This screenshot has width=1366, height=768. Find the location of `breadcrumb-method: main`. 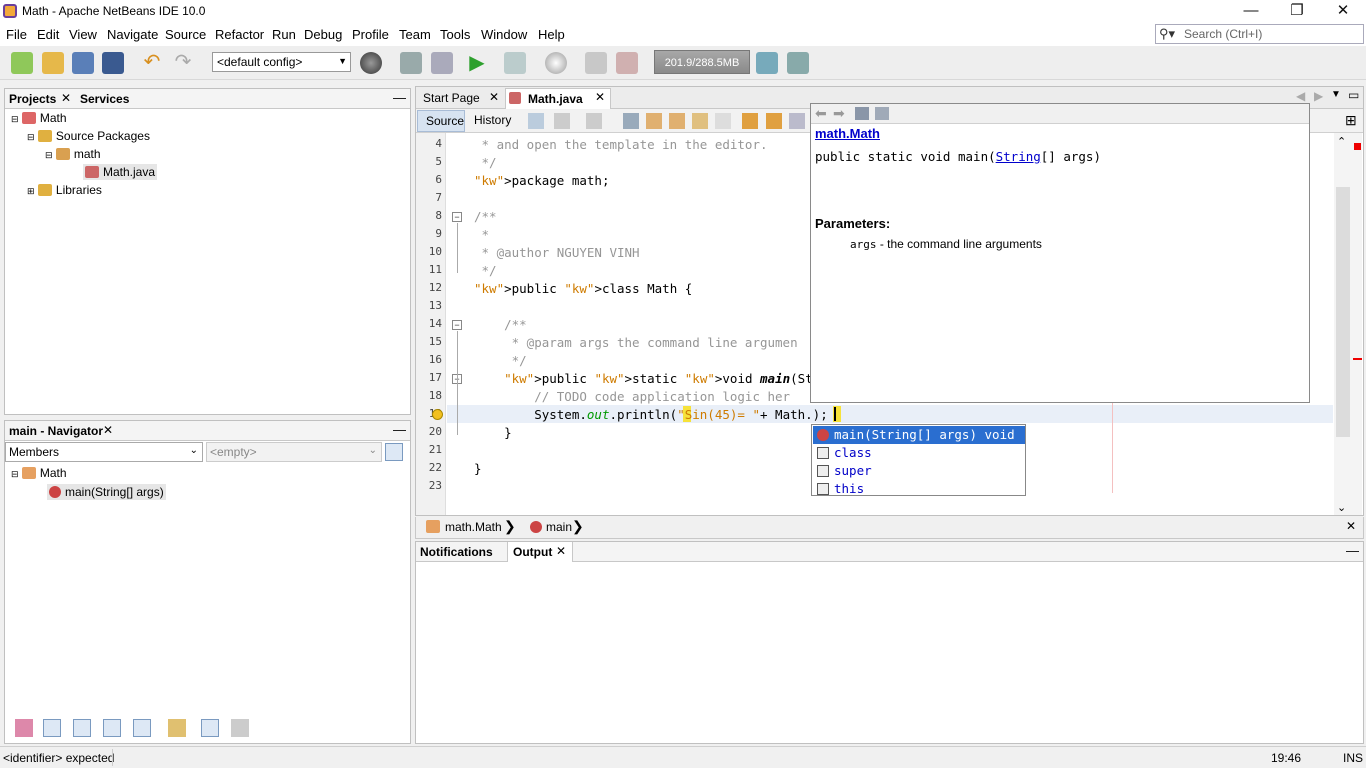

breadcrumb-method: main is located at coordinates (559, 527).